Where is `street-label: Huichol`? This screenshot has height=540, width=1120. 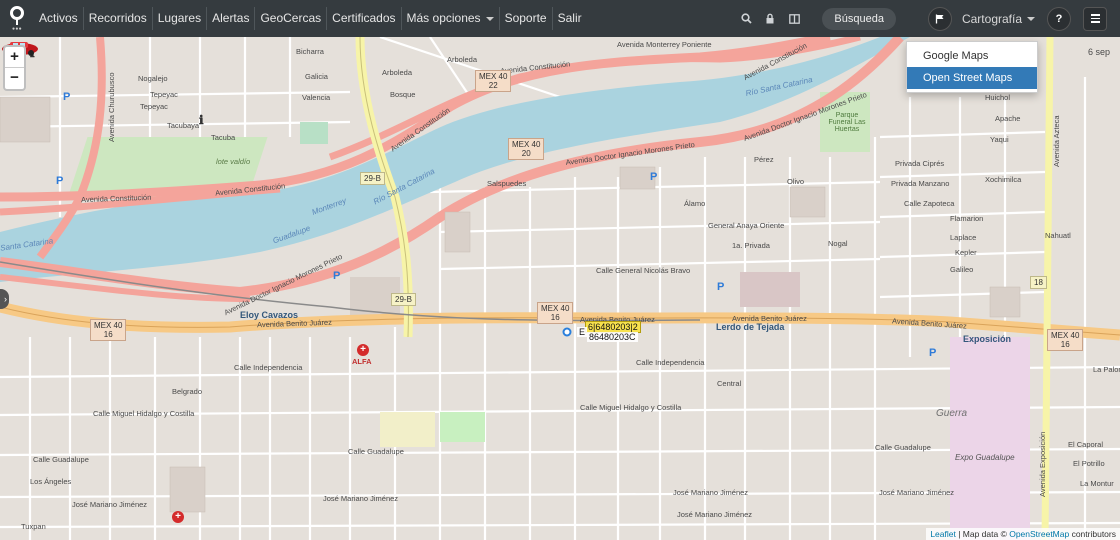
street-label: Huichol is located at coordinates (998, 97).